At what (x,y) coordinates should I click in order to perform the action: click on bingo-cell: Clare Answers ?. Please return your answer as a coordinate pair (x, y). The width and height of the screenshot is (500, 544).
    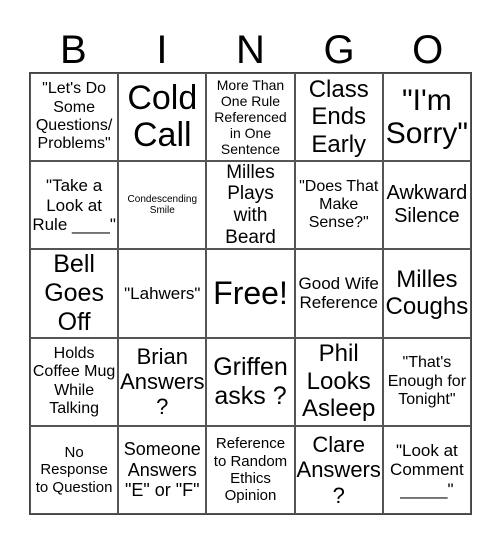
    Looking at the image, I should click on (338, 469).